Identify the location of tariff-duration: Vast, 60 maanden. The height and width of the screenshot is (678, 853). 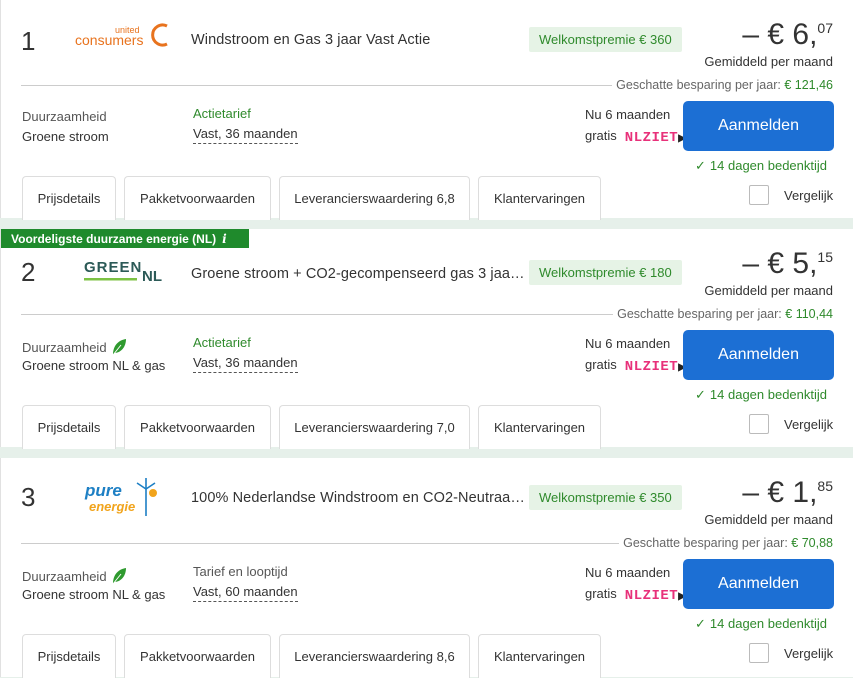
(245, 593).